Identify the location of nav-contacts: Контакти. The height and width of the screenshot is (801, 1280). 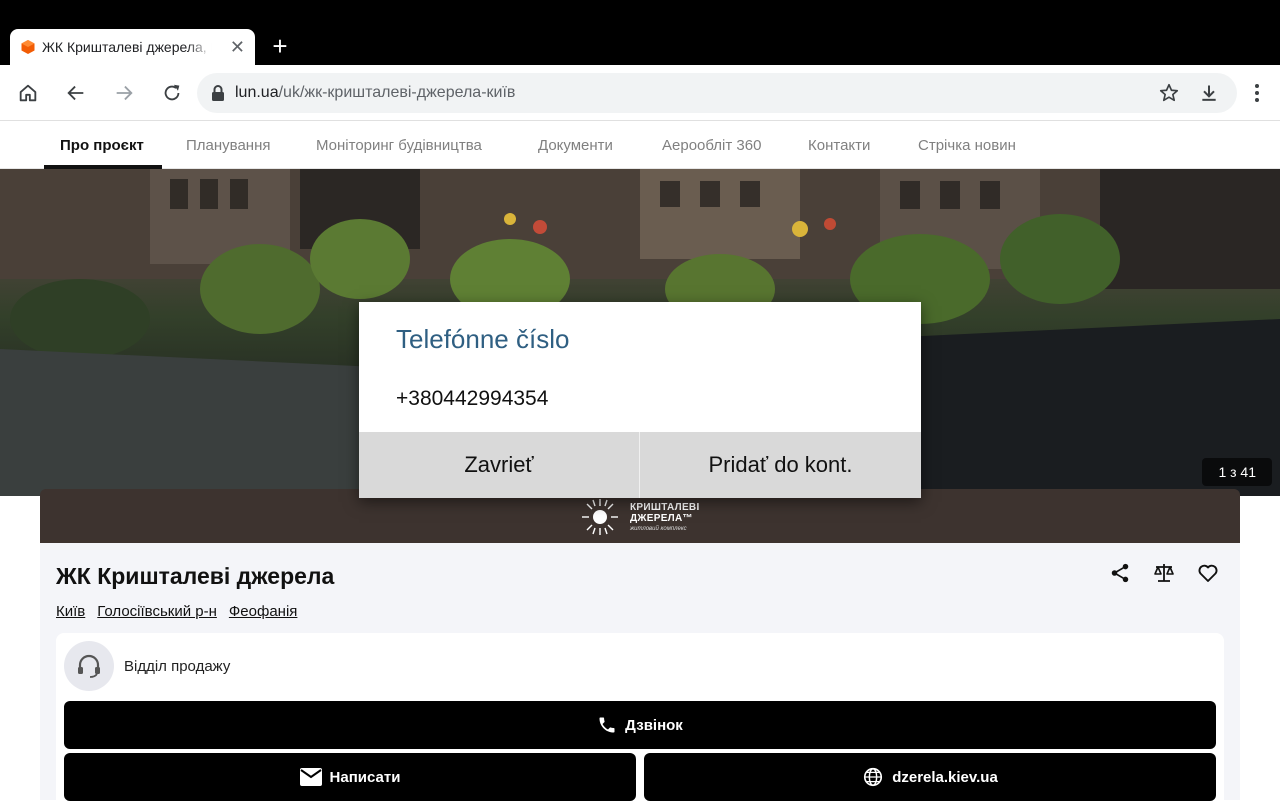
(839, 145).